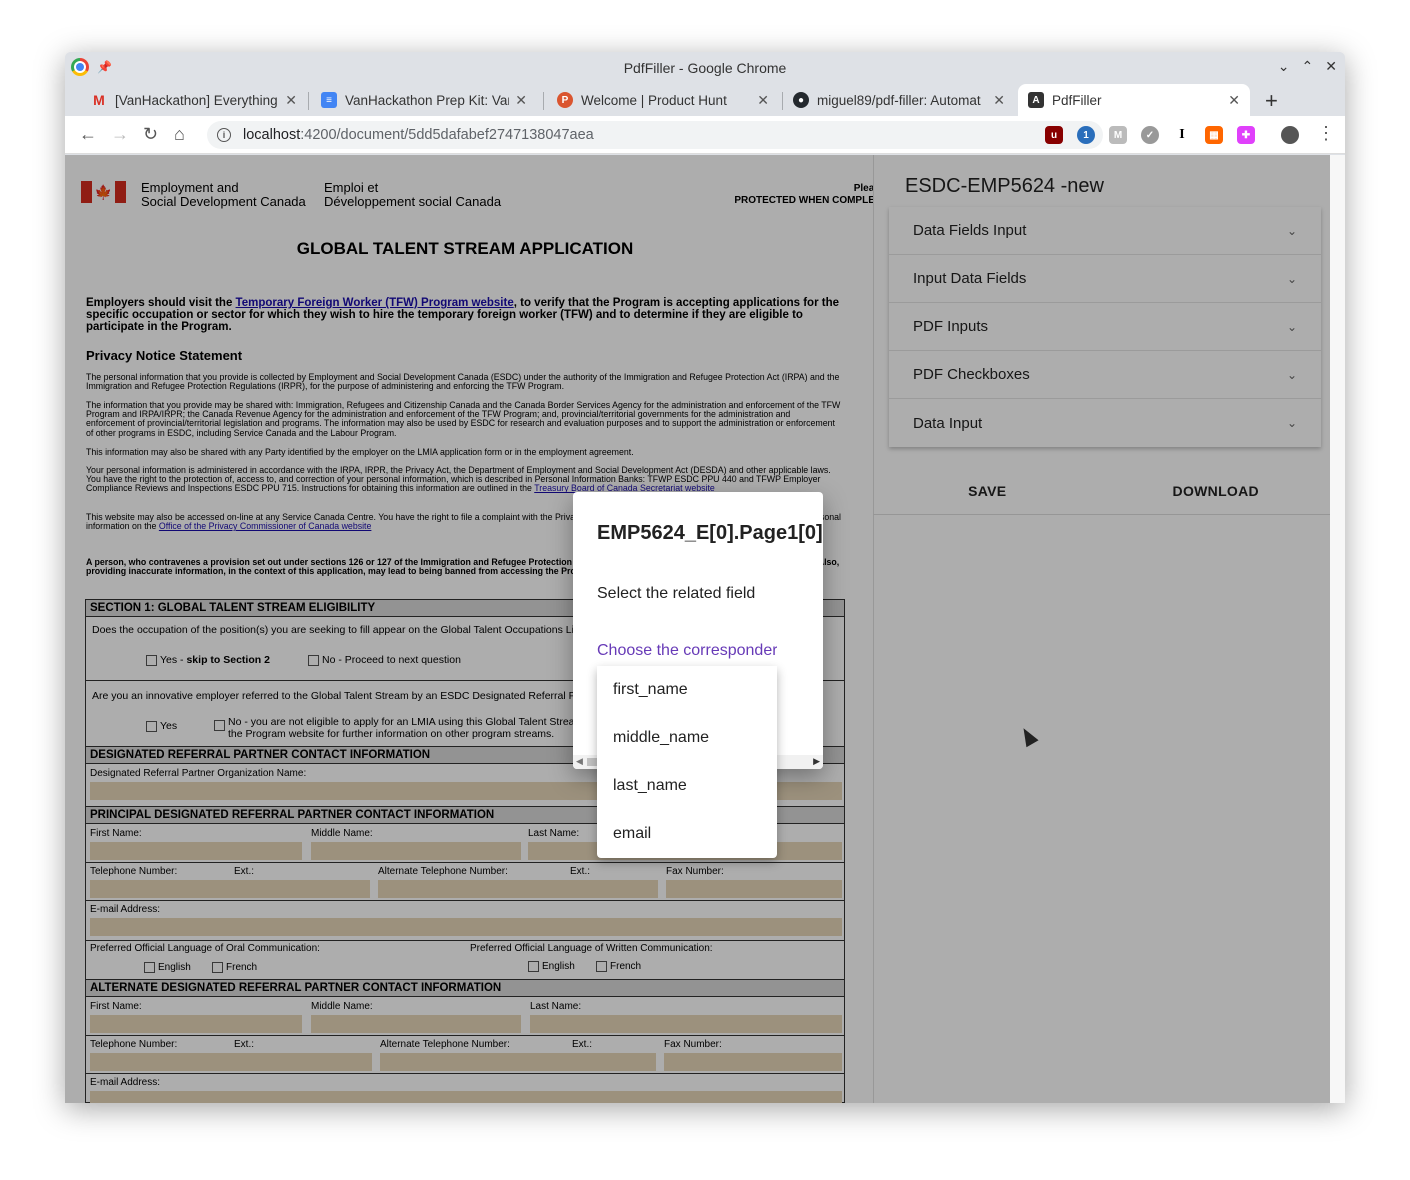  I want to click on option-first-name: first_name, so click(687, 690).